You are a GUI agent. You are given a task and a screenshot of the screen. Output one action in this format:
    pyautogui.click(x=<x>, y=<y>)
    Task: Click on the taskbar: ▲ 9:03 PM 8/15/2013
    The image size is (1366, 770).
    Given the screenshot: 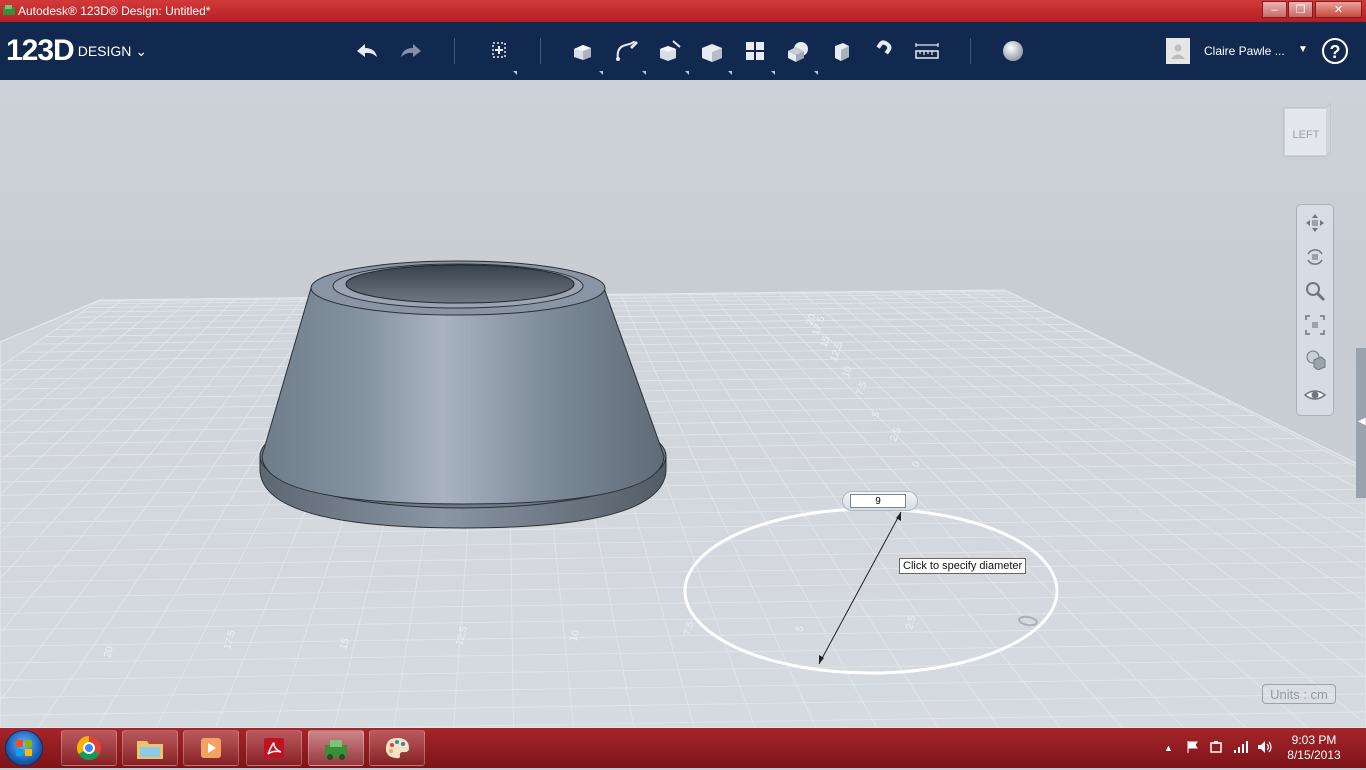 What is the action you would take?
    pyautogui.click(x=683, y=748)
    